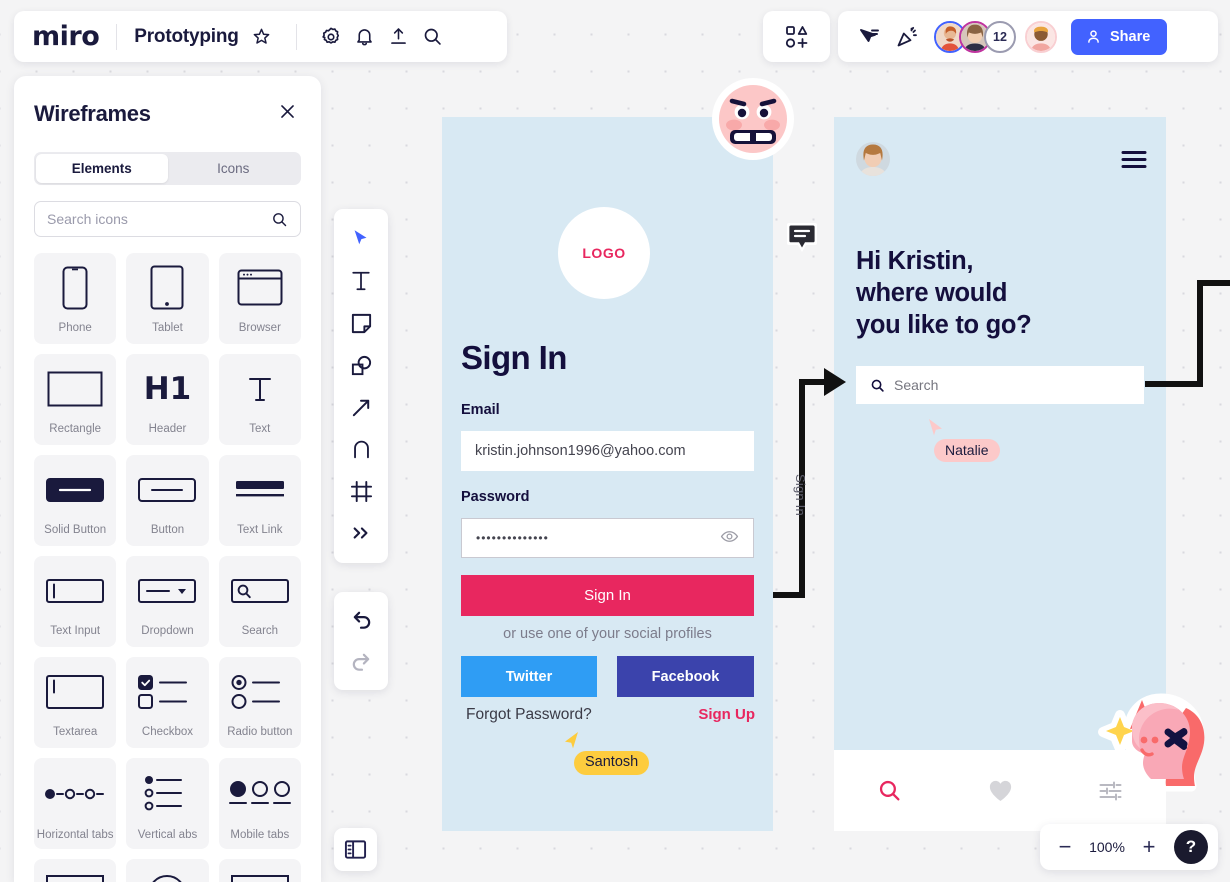  What do you see at coordinates (75, 298) in the screenshot?
I see `element-phone: Phone` at bounding box center [75, 298].